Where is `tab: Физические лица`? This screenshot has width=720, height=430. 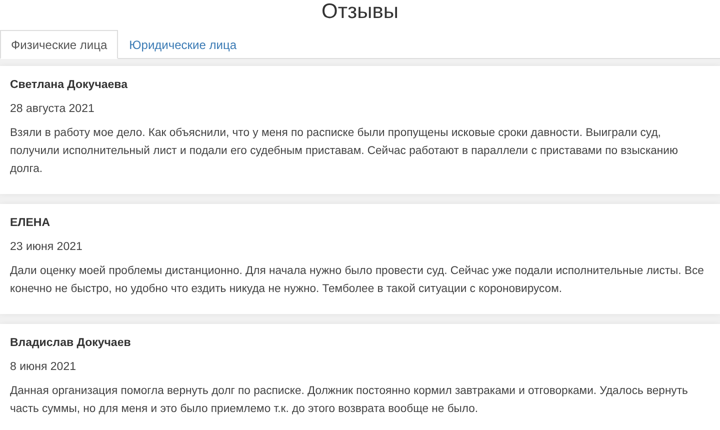
tab: Физические лица is located at coordinates (59, 44).